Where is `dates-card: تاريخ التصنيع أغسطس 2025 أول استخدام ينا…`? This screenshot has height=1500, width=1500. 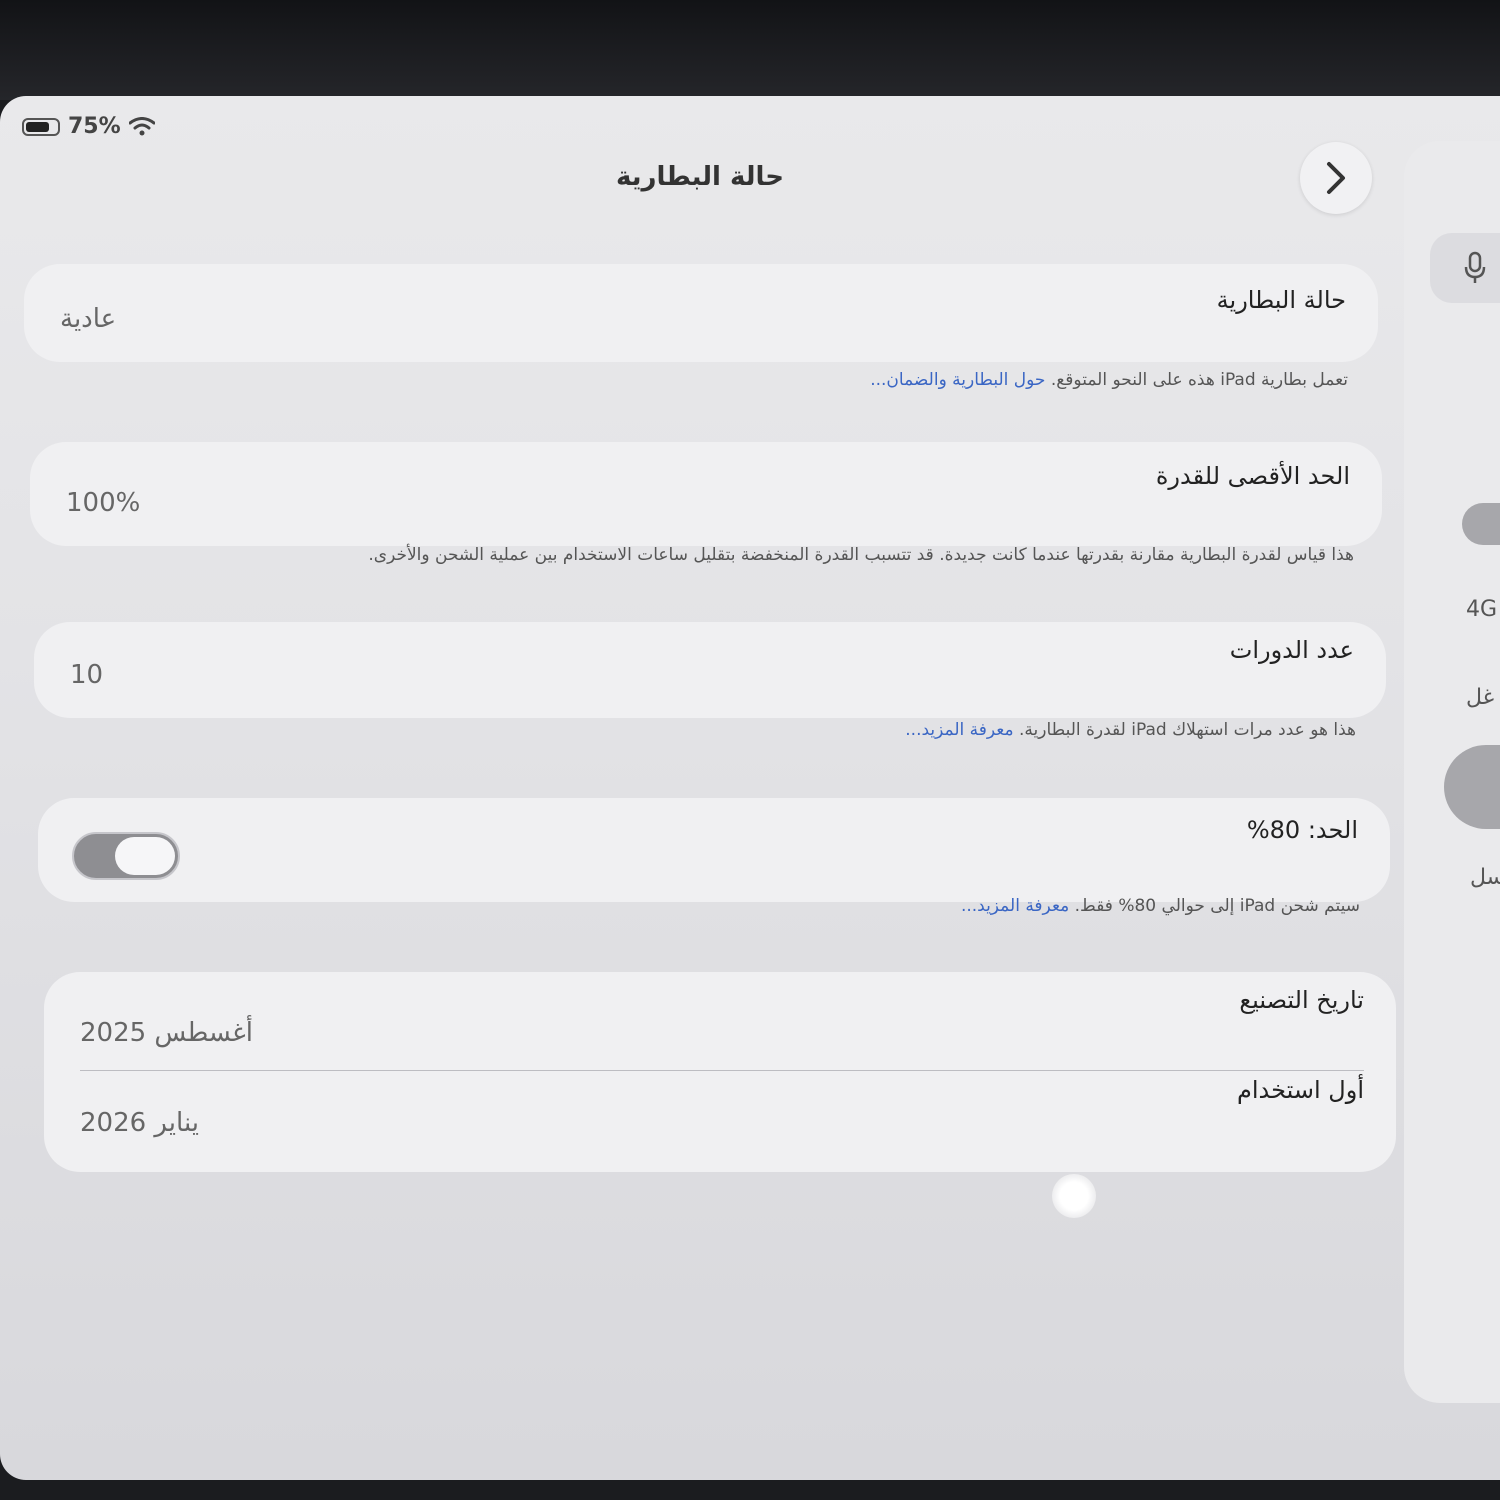 dates-card: تاريخ التصنيع أغسطس 2025 أول استخدام ينا… is located at coordinates (720, 1072).